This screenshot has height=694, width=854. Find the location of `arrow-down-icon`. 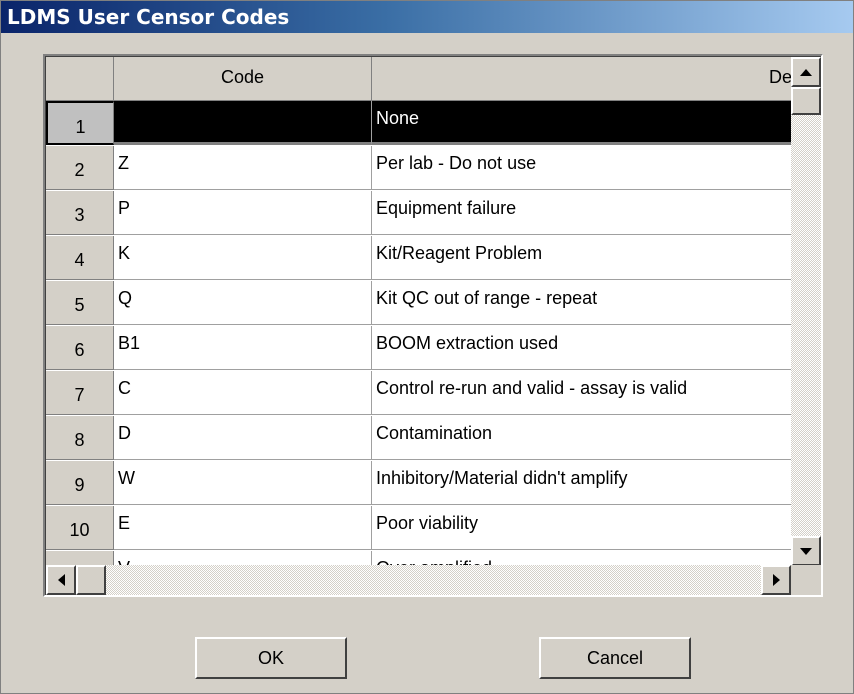

arrow-down-icon is located at coordinates (806, 551).